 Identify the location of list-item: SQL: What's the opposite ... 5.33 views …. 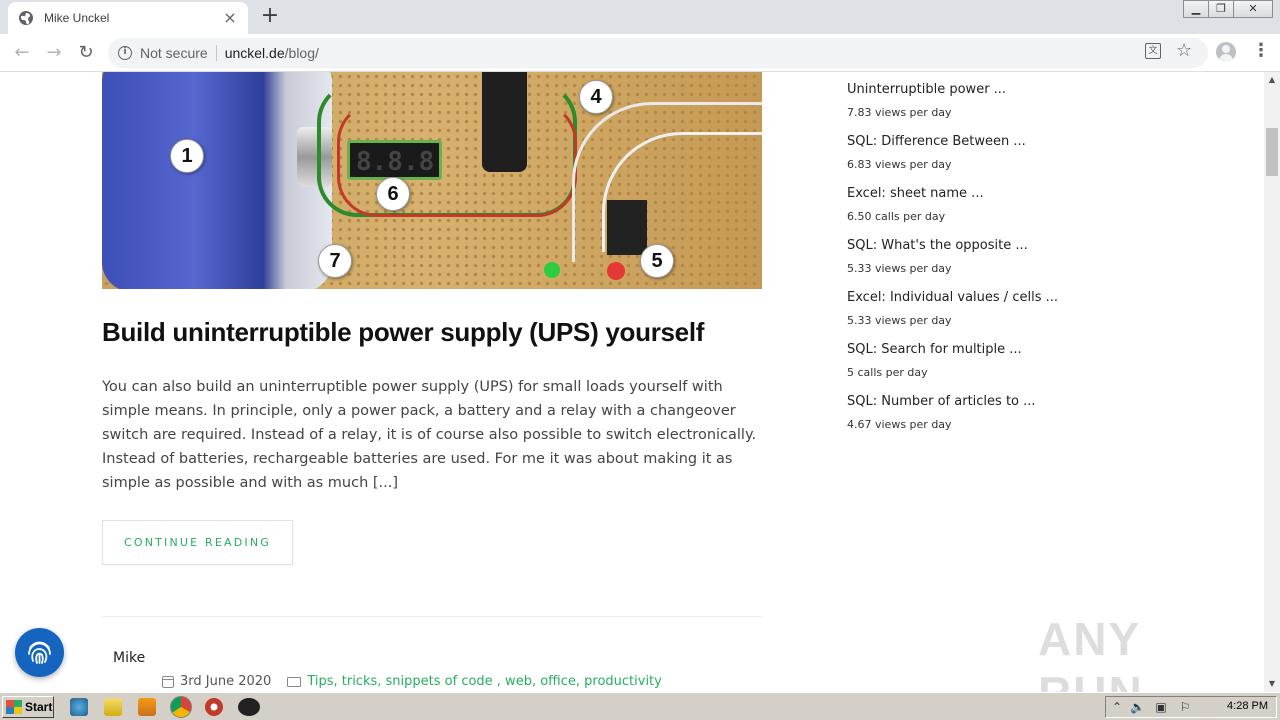
(997, 247).